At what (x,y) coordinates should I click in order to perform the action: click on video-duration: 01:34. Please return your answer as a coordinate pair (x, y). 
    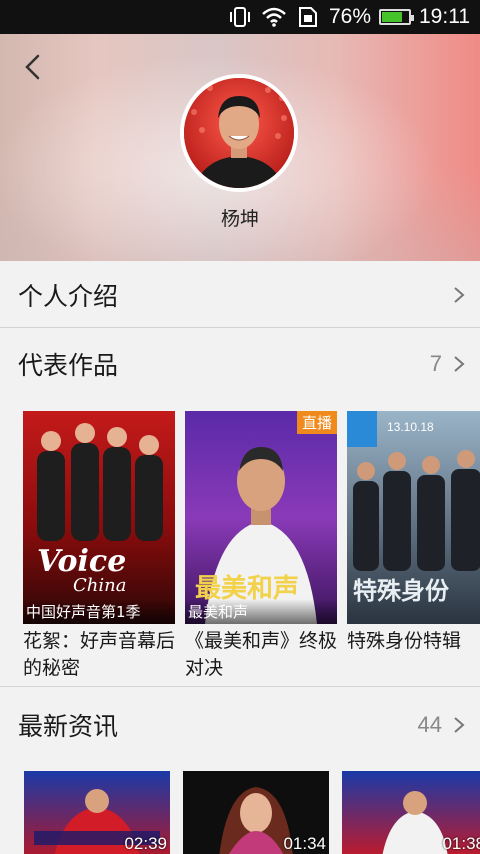
    Looking at the image, I should click on (304, 843).